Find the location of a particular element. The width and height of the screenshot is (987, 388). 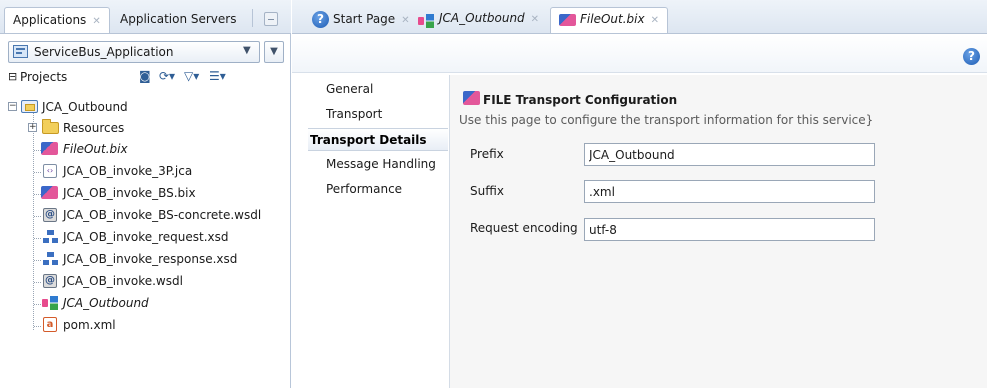

tab-application-servers: Application Servers is located at coordinates (178, 20).